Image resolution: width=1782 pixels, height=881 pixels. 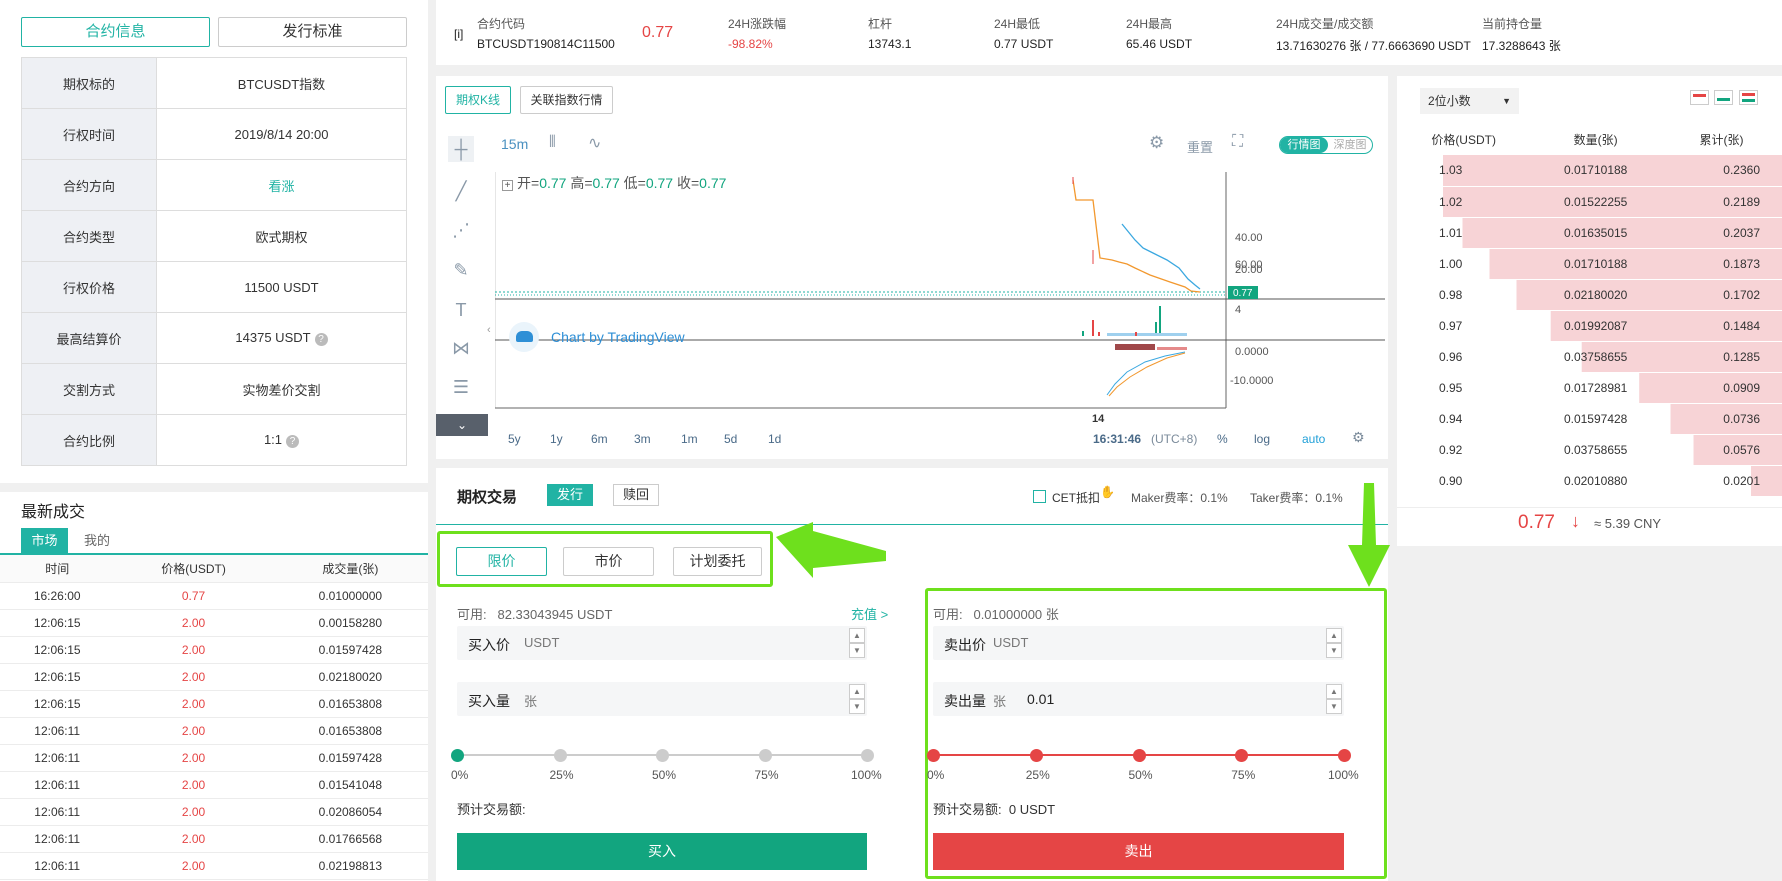 I want to click on buy-qty-down-icon: ▼, so click(x=857, y=706).